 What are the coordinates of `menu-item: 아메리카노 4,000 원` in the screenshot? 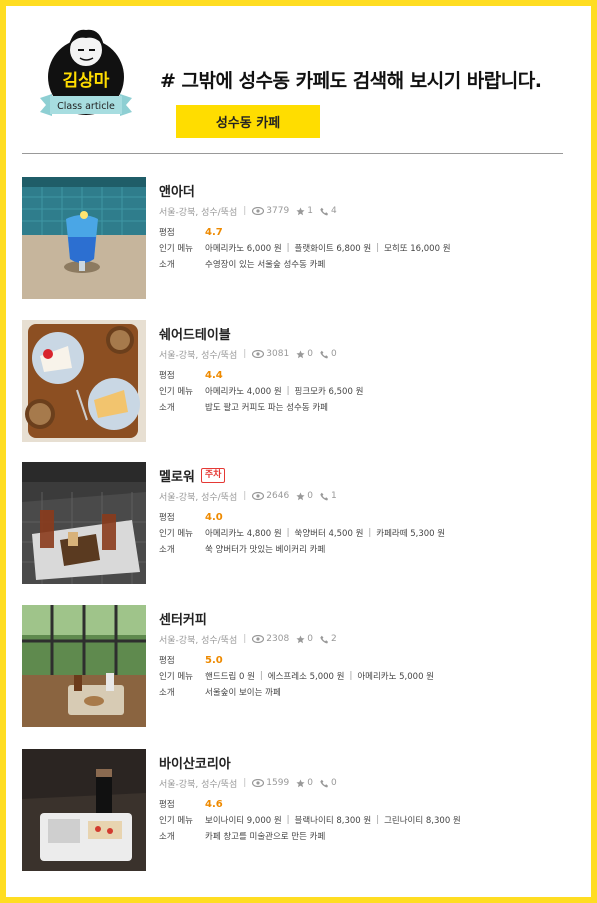 It's located at (243, 392).